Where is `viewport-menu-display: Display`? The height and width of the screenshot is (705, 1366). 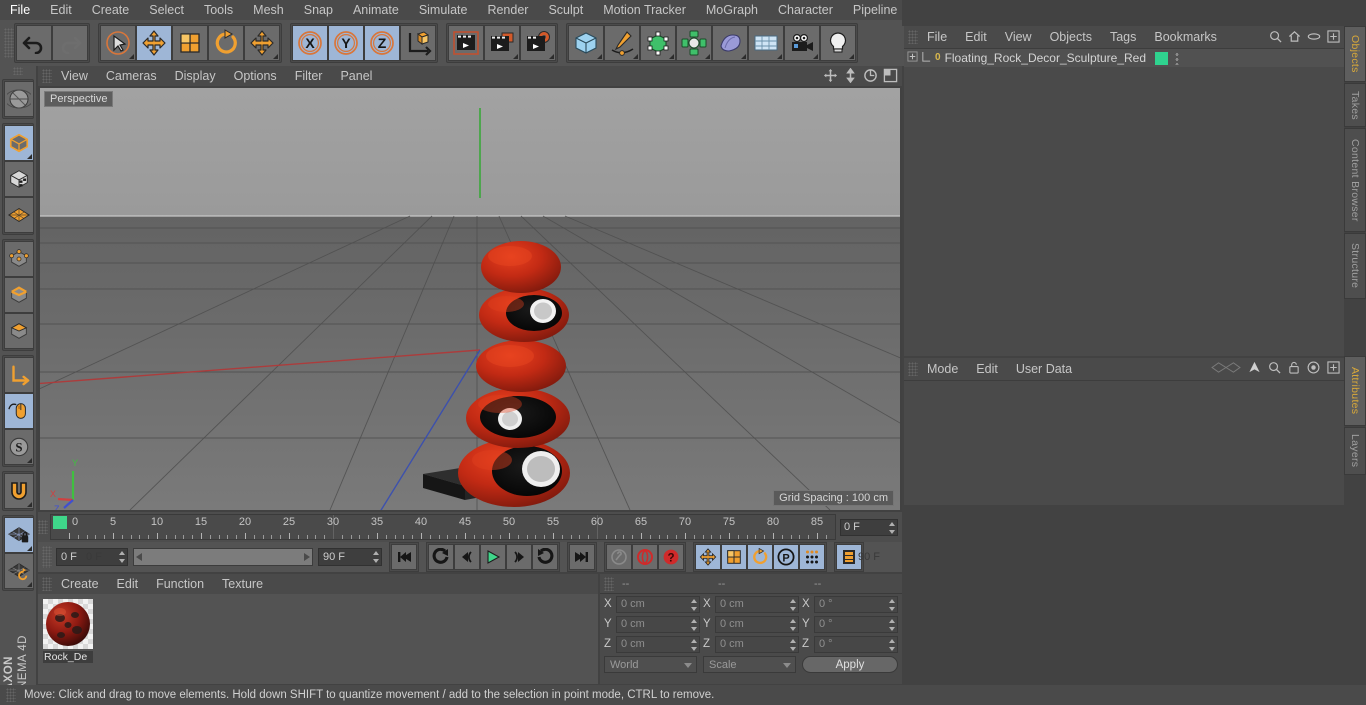
viewport-menu-display: Display is located at coordinates (195, 76).